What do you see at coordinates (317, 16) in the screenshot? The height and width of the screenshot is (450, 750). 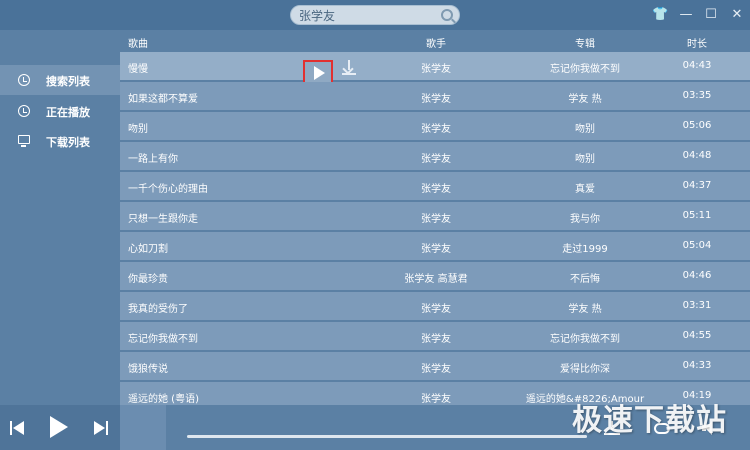 I see `search-input-value: 张学友` at bounding box center [317, 16].